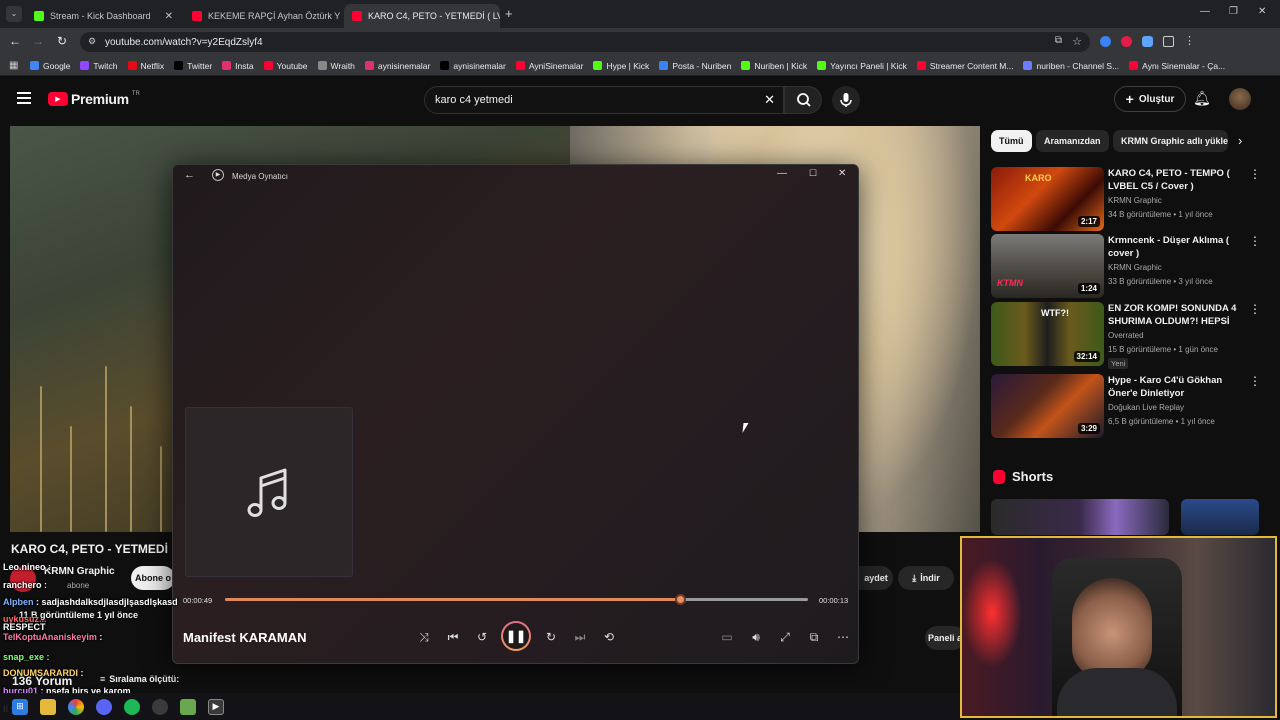  What do you see at coordinates (263, 16) in the screenshot?
I see `tab-kekeme-rapci: KEKEME RAPÇİ Ayhan Öztürk Y ✕` at bounding box center [263, 16].